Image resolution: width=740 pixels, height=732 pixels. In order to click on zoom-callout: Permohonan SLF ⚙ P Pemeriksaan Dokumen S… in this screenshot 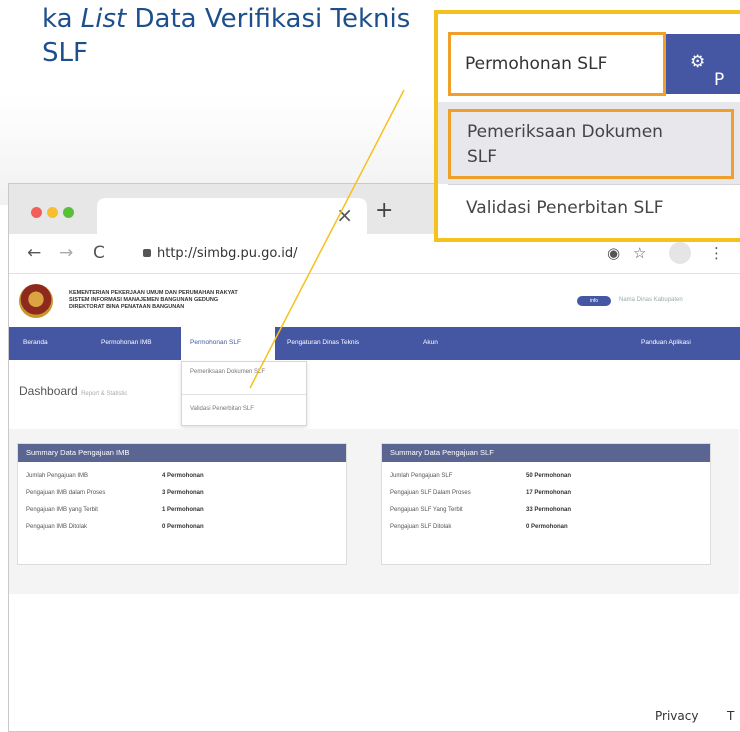, I will do `click(587, 126)`.